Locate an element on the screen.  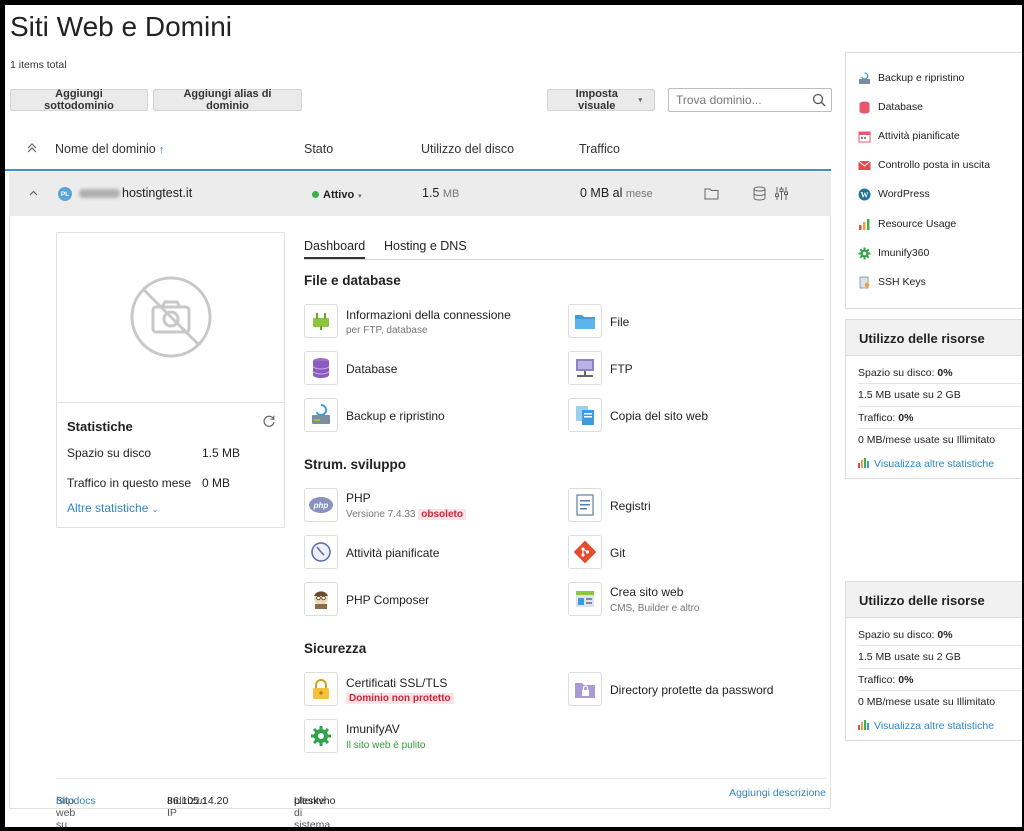
sidebar-item-scheduled-tasks: Attività pianificate is located at coordinates (909, 136).